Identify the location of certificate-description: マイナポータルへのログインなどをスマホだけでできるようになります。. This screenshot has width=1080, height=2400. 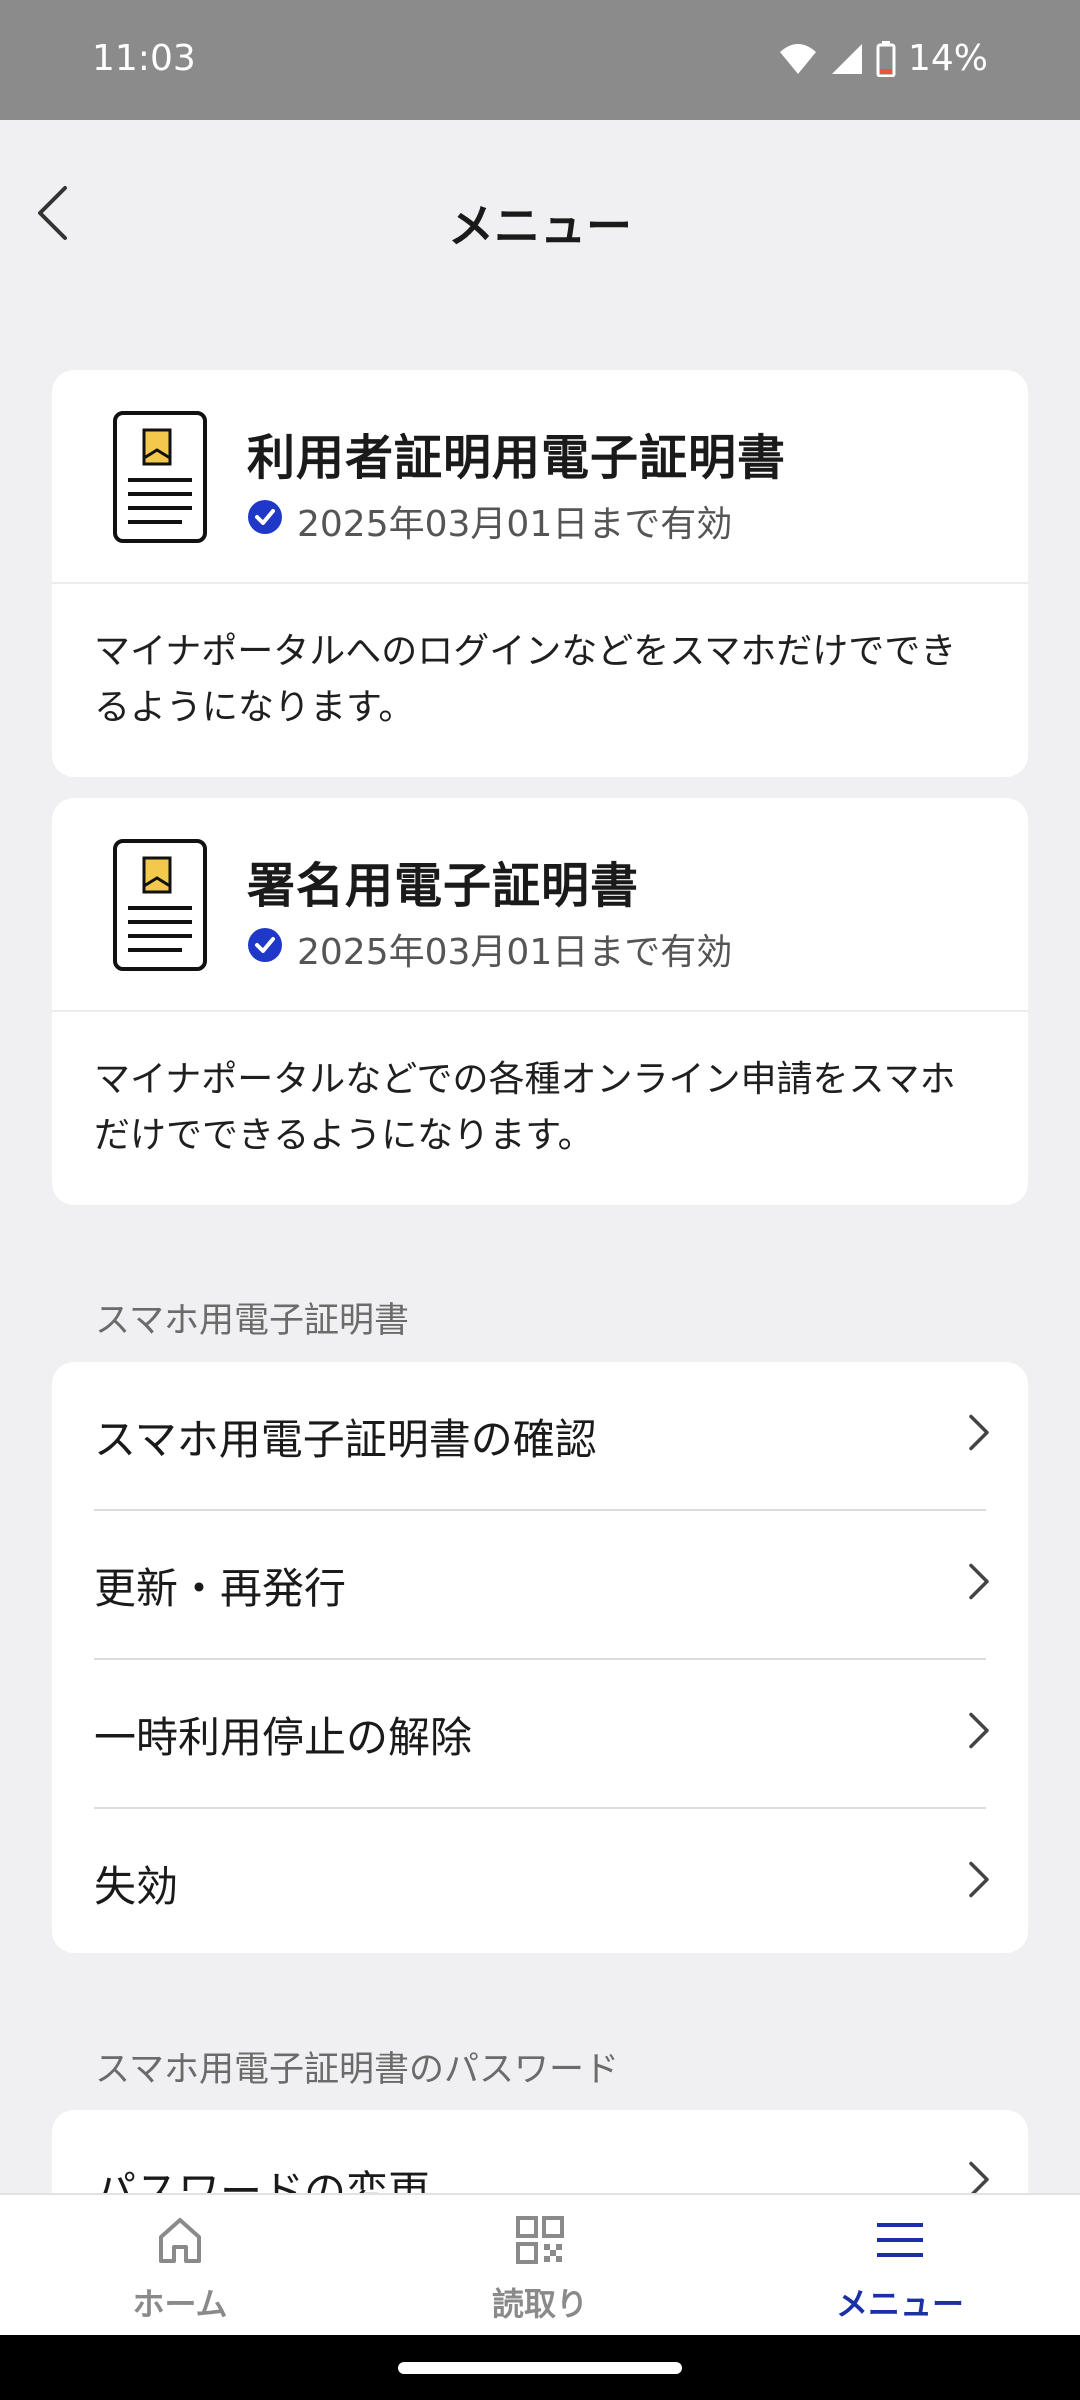
(525, 679).